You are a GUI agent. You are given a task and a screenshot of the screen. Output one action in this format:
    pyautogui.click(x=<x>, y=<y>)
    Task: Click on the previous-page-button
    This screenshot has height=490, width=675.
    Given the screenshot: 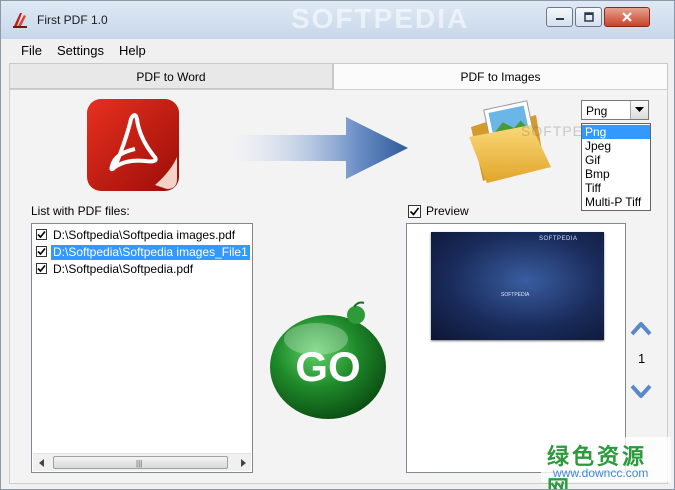 What is the action you would take?
    pyautogui.click(x=641, y=328)
    